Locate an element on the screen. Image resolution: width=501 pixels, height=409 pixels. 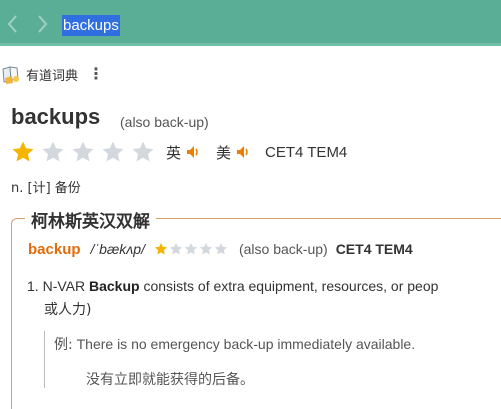
example-chinese: 没有立即就能获得的后备。 is located at coordinates (170, 380).